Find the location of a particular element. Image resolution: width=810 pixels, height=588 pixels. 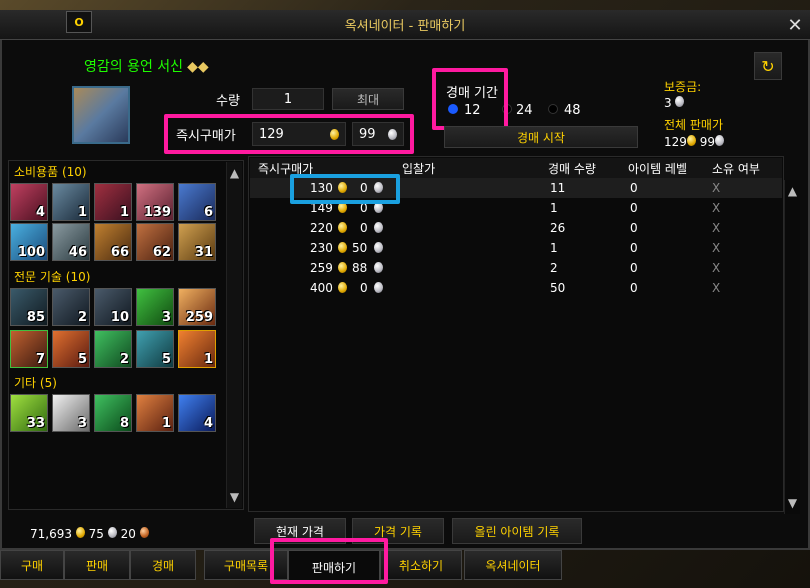

max-button: 최대 is located at coordinates (368, 99).